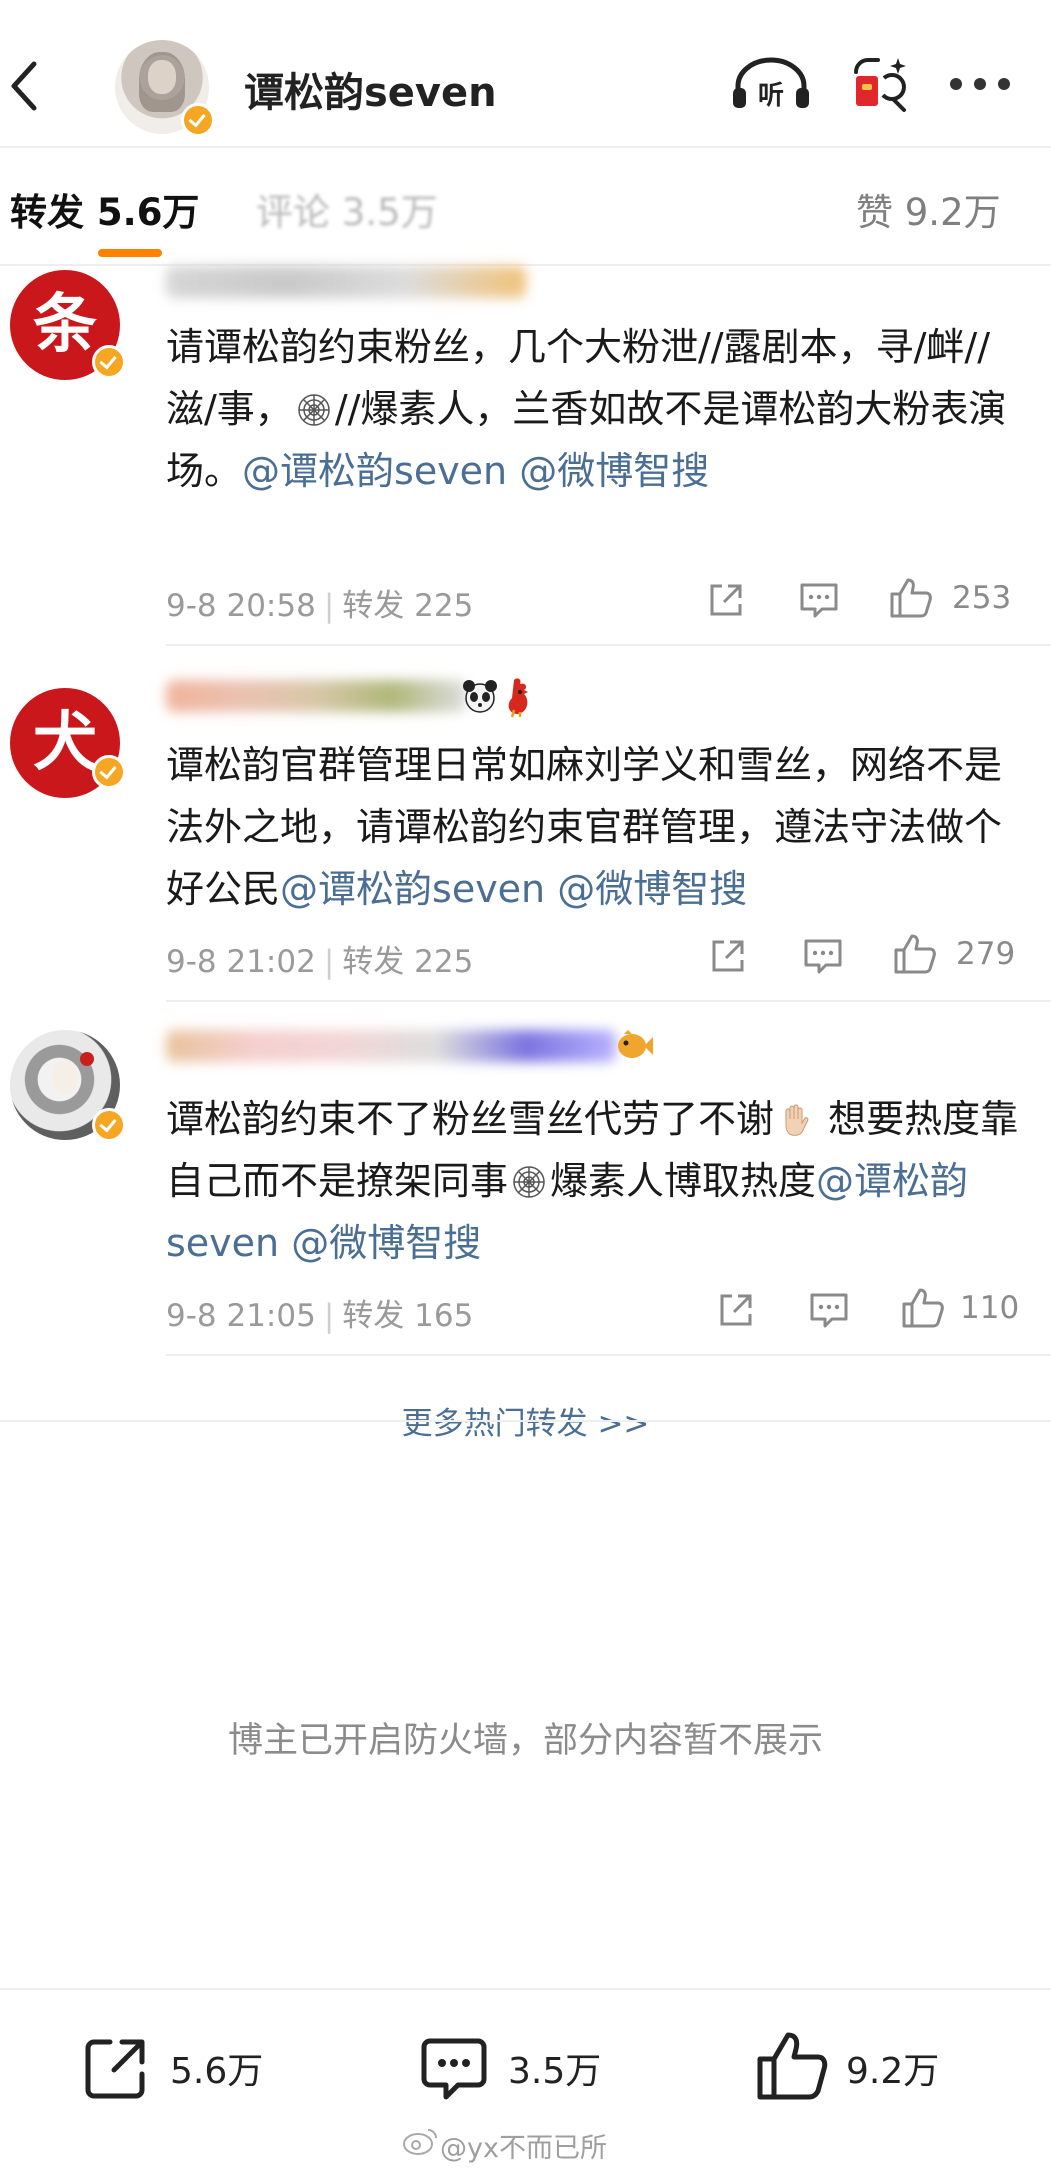 This screenshot has width=1051, height=2172. What do you see at coordinates (555, 2071) in the screenshot?
I see `comment-count: 3.5万` at bounding box center [555, 2071].